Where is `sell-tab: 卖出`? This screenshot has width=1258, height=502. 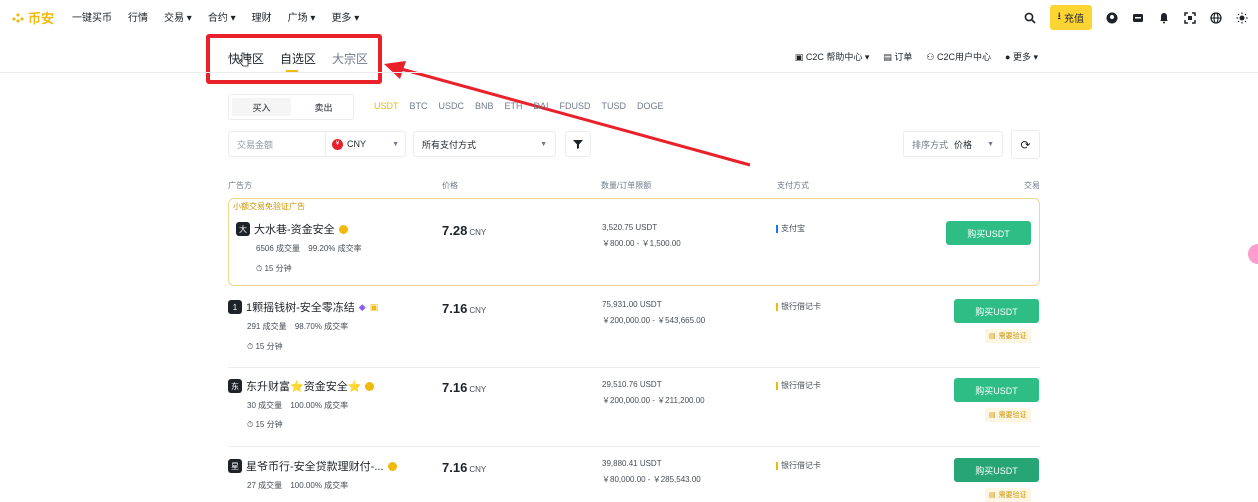
sell-tab: 卖出 is located at coordinates (323, 107).